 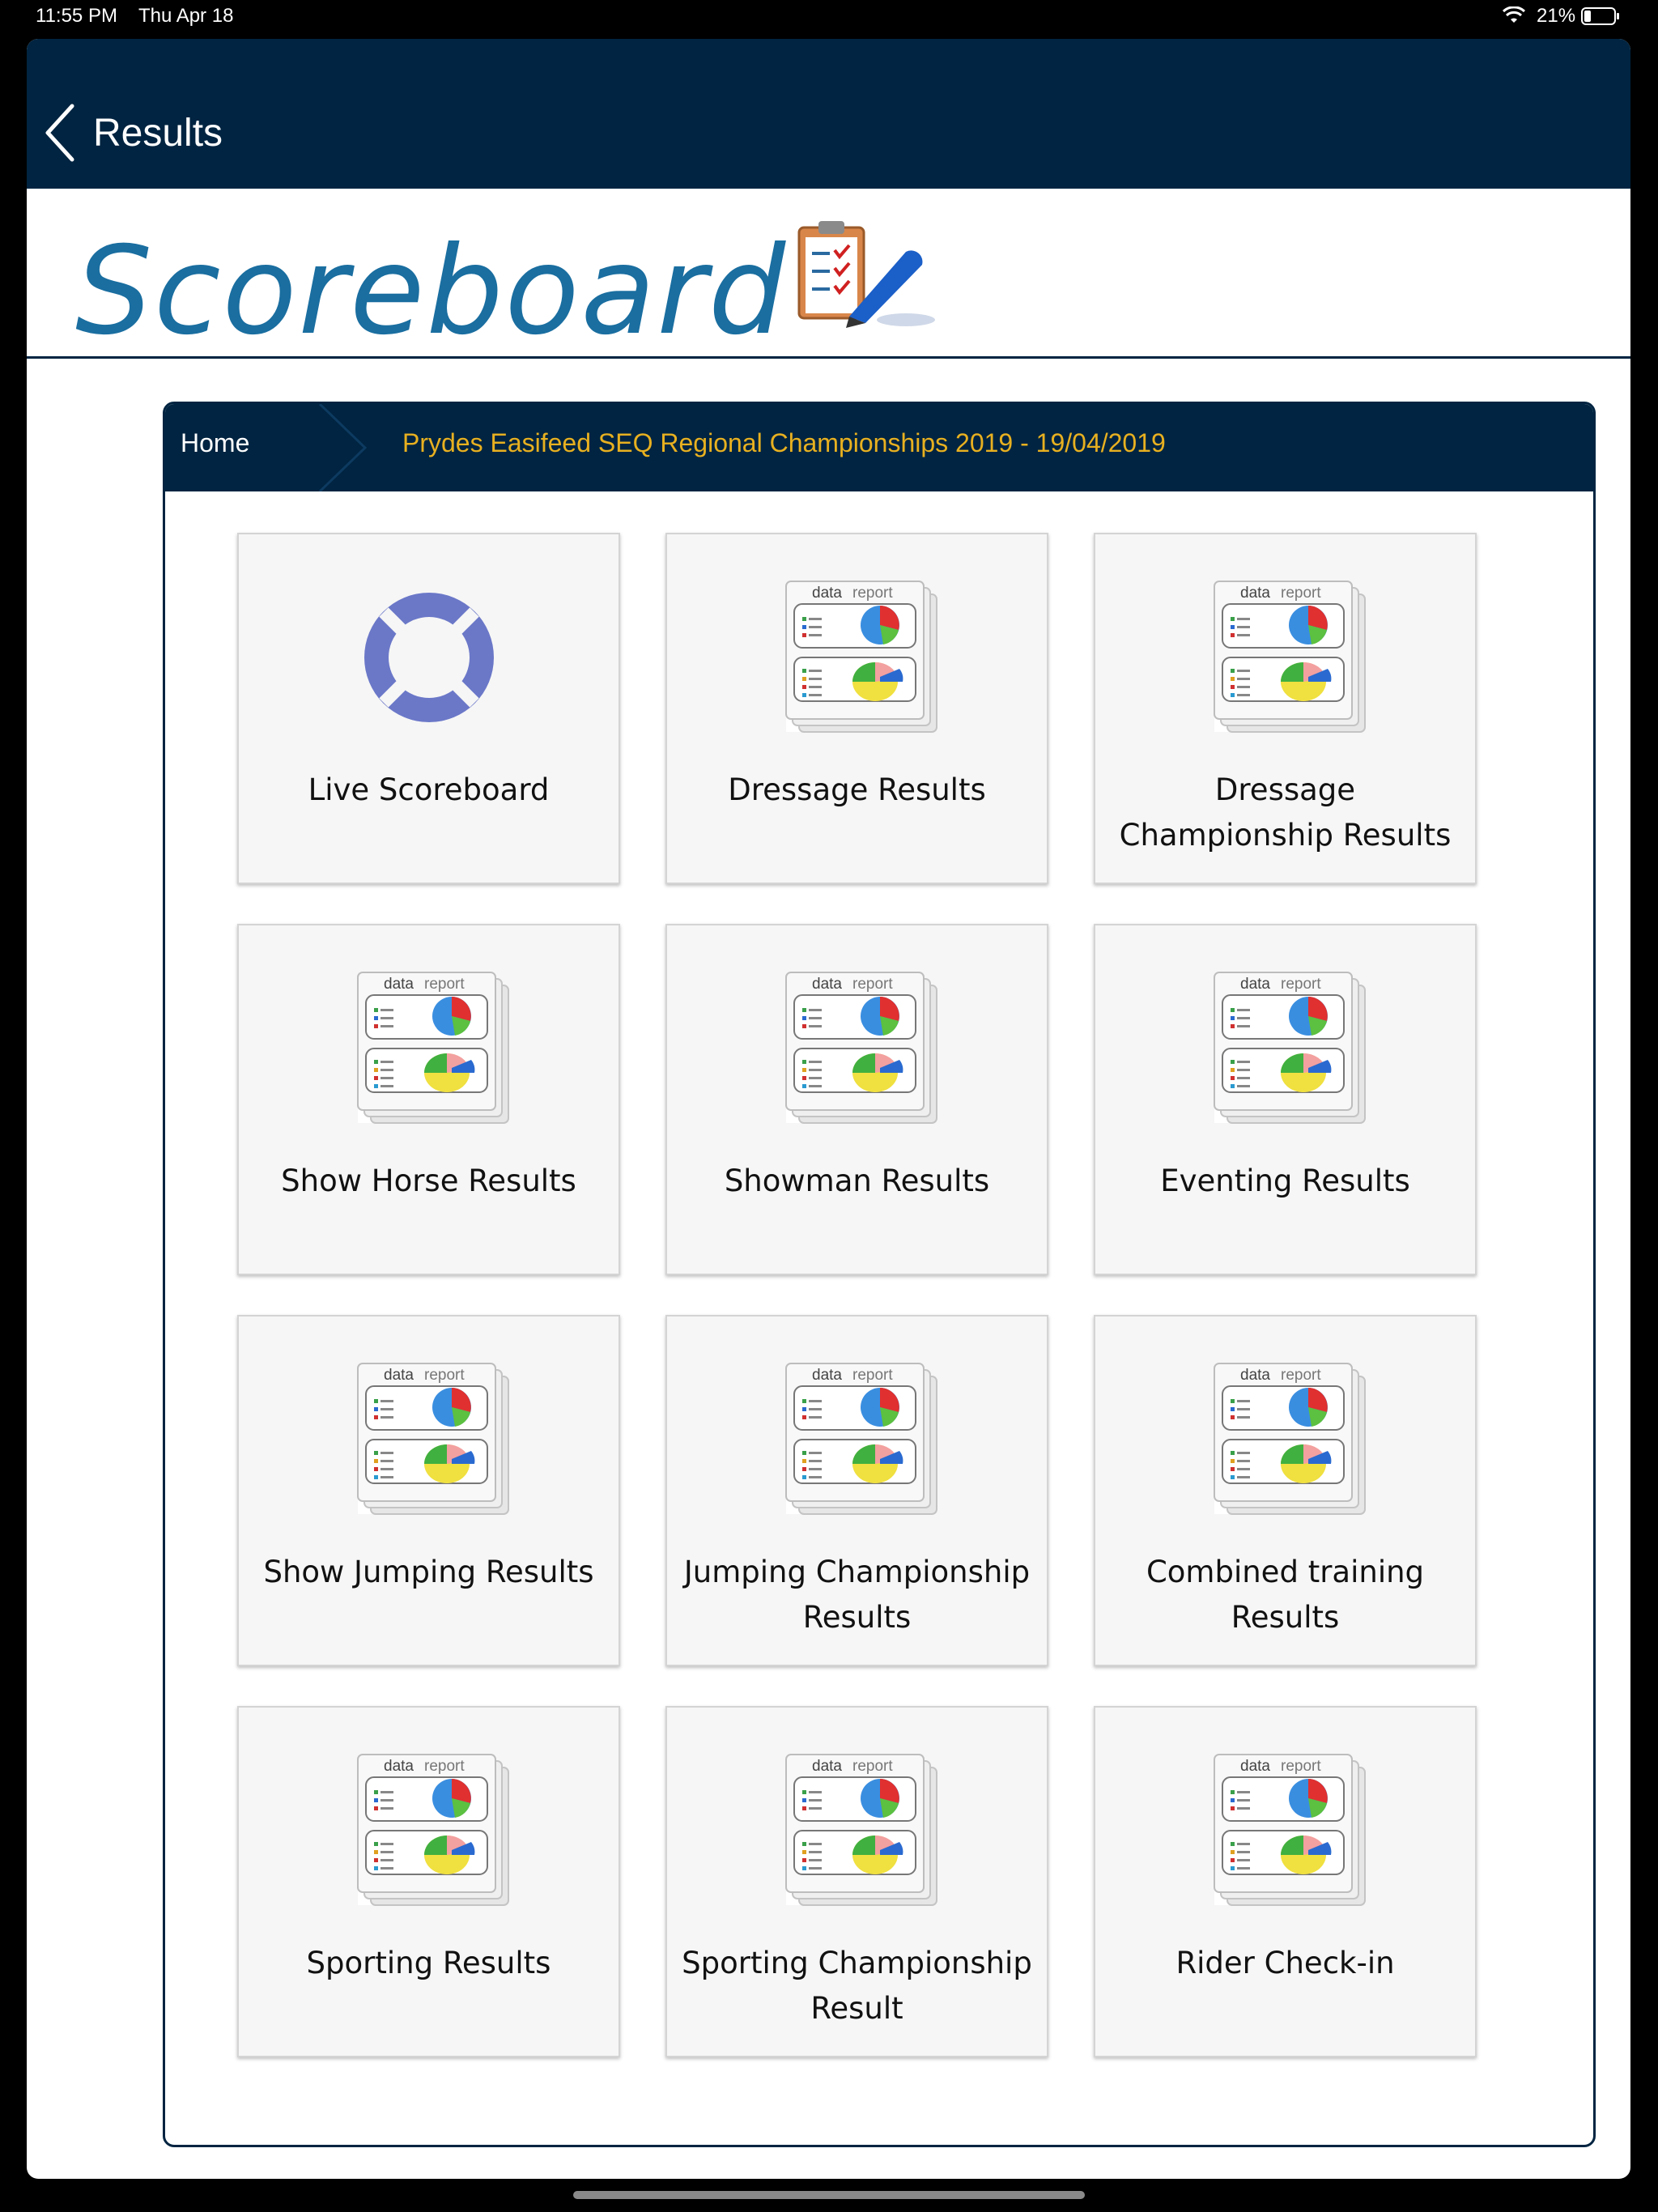 What do you see at coordinates (857, 790) in the screenshot?
I see `tile-label: Dressage Results` at bounding box center [857, 790].